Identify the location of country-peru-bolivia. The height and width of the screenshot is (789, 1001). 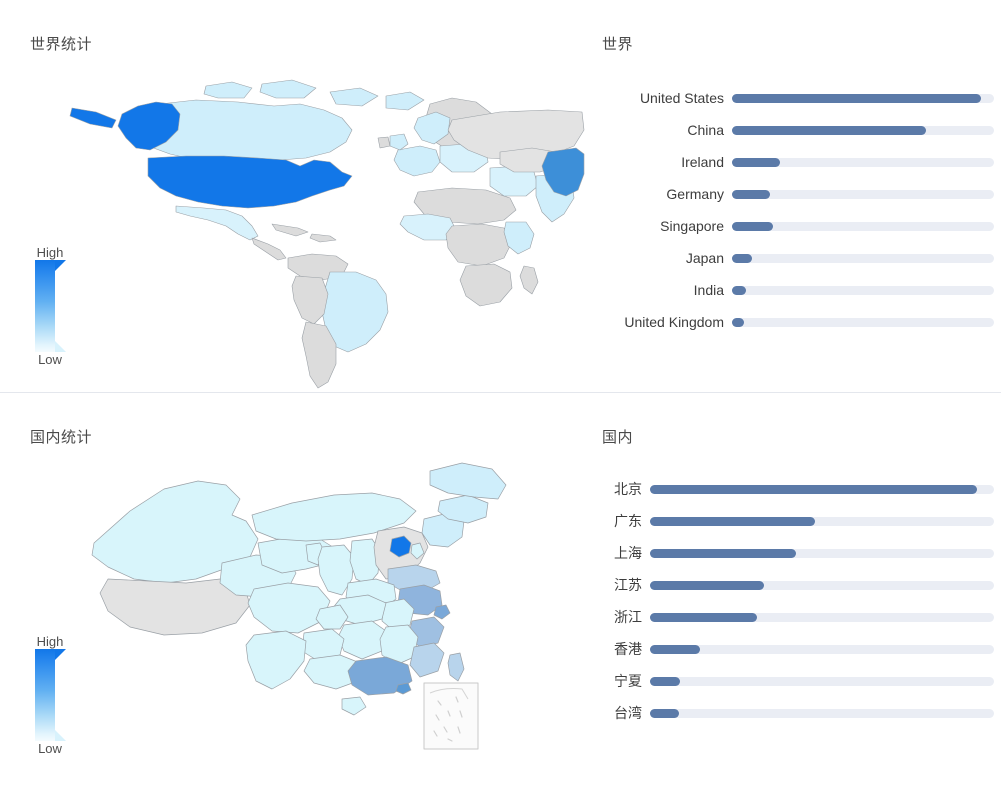
(310, 300).